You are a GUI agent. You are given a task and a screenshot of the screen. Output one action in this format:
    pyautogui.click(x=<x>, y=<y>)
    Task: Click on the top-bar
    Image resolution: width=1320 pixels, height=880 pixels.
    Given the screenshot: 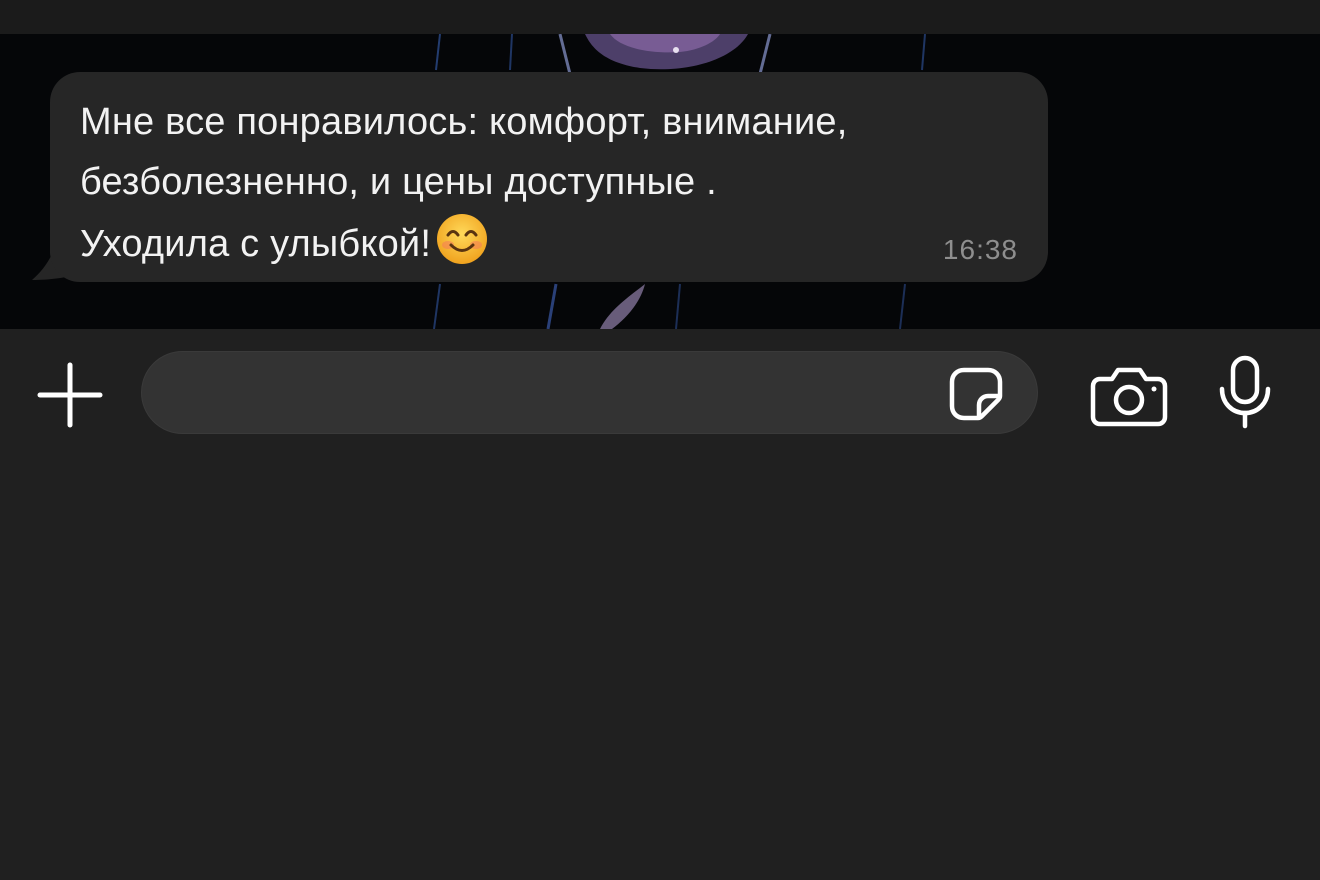 What is the action you would take?
    pyautogui.click(x=660, y=17)
    